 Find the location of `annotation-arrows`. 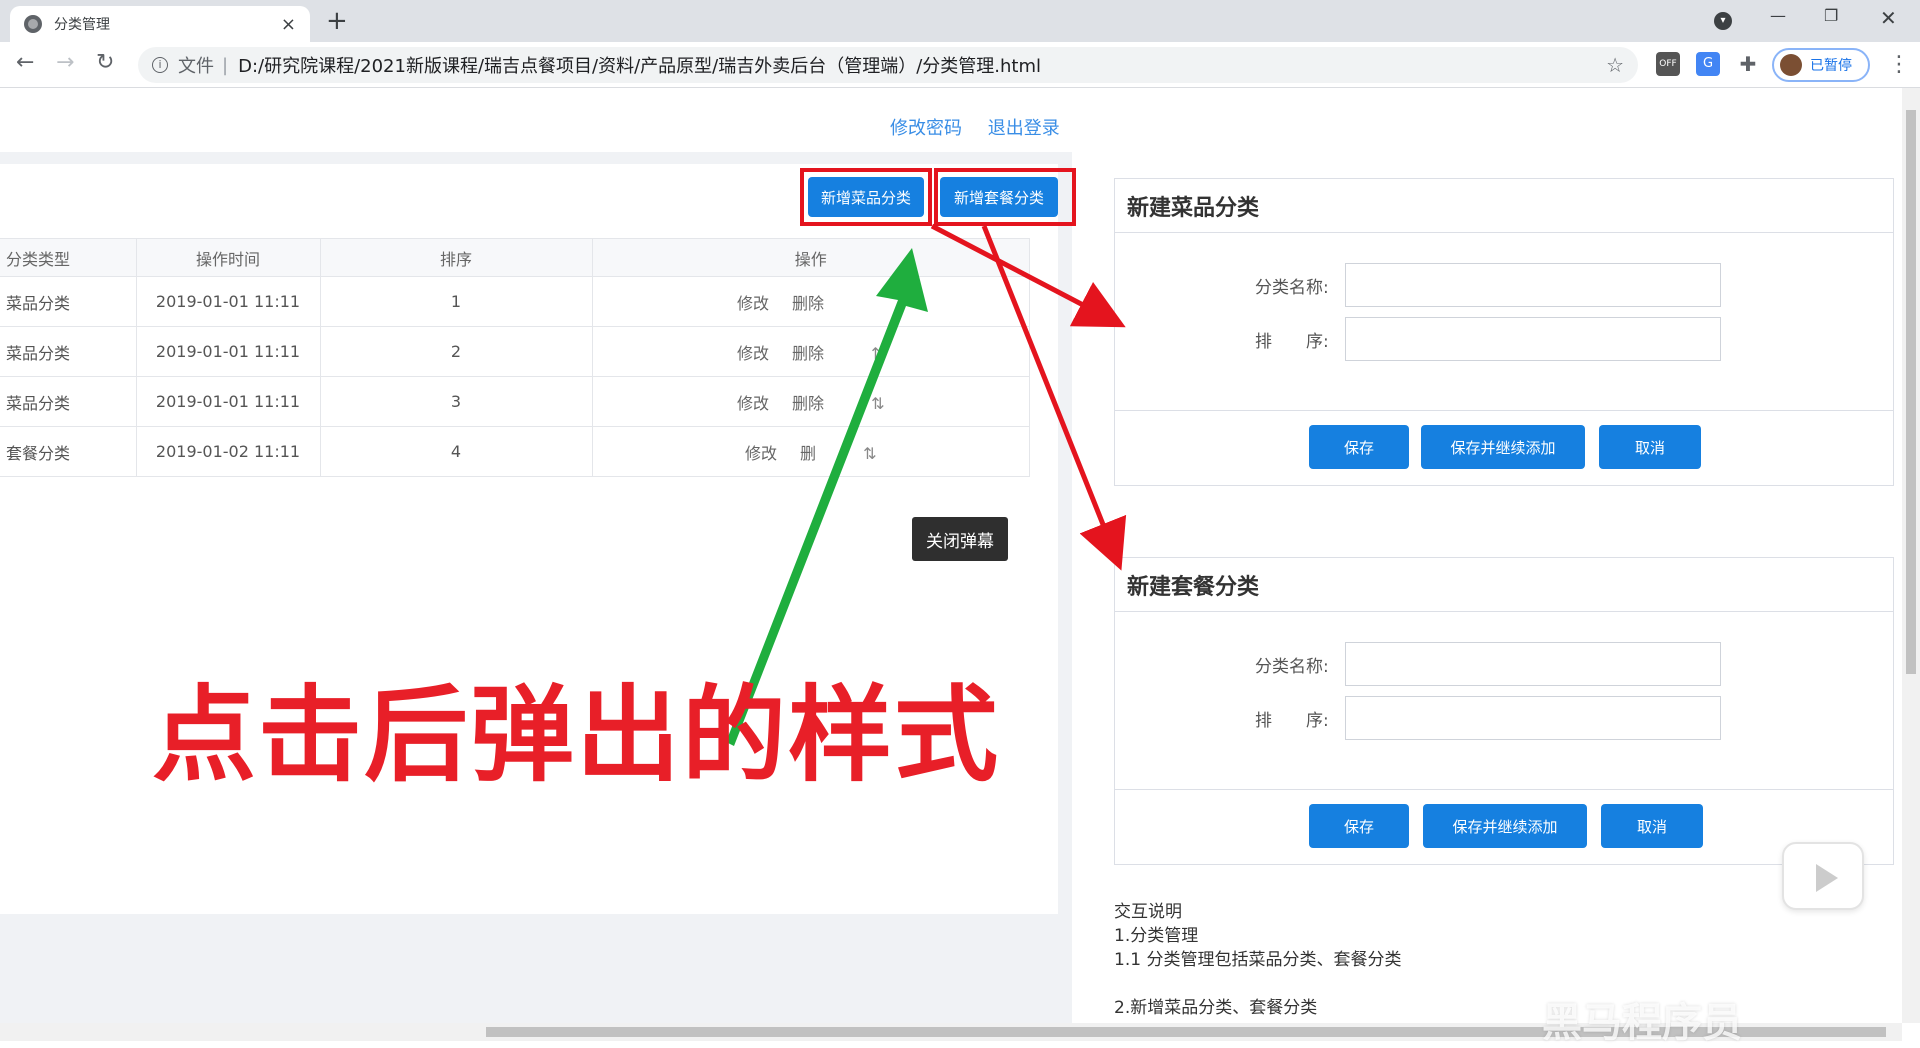

annotation-arrows is located at coordinates (926, 484).